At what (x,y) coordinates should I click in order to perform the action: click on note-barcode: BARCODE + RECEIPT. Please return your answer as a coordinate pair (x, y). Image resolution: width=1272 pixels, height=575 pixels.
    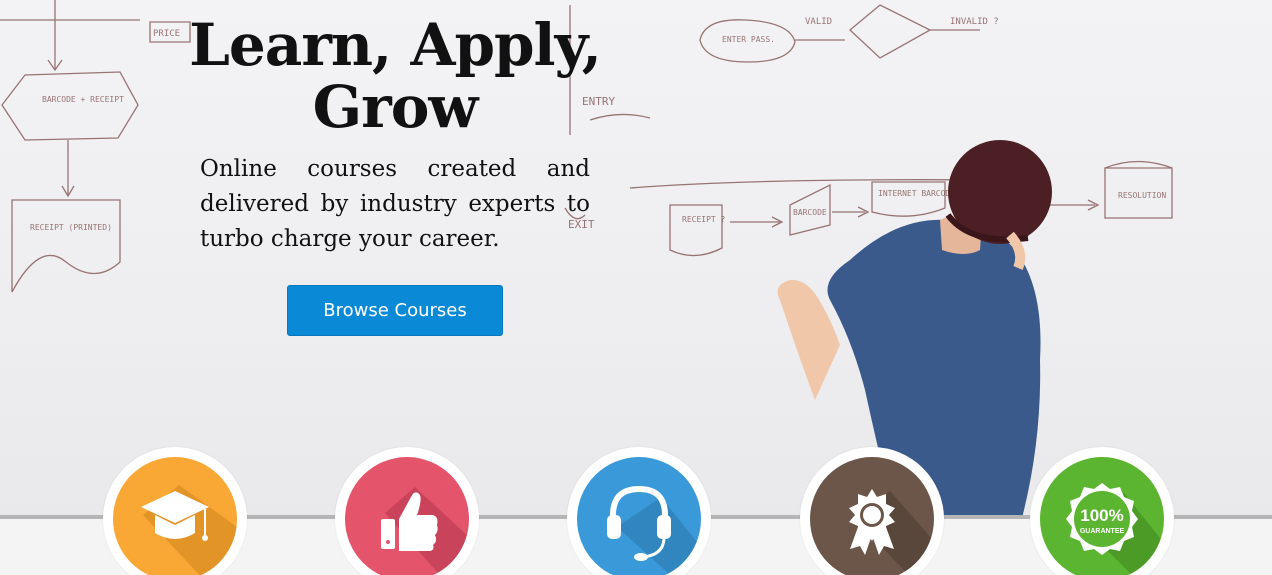
    Looking at the image, I should click on (83, 99).